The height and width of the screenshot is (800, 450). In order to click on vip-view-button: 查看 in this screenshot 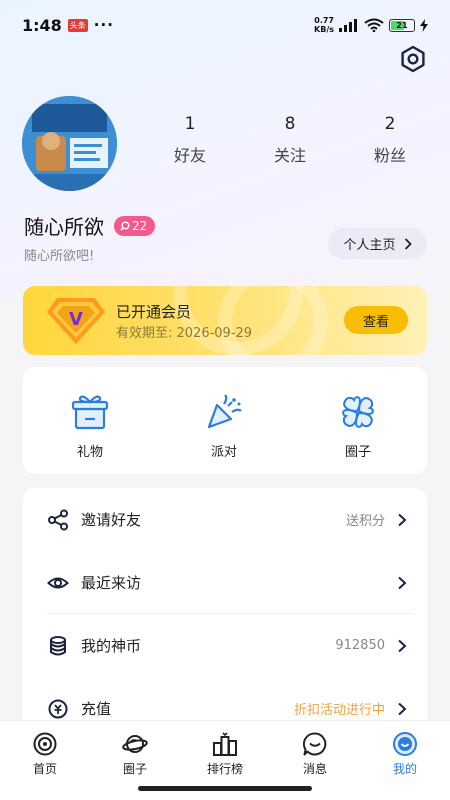, I will do `click(376, 320)`.